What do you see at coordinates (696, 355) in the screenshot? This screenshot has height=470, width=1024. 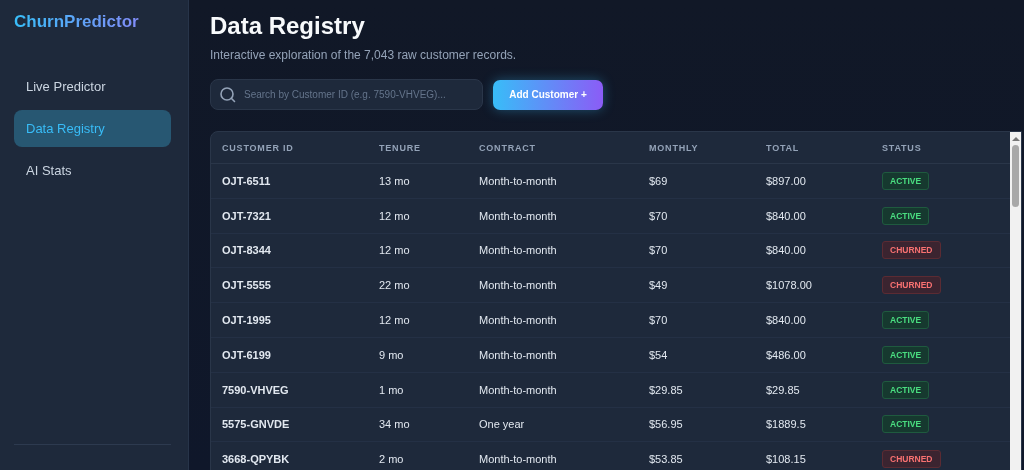 I see `table-cell: $54` at bounding box center [696, 355].